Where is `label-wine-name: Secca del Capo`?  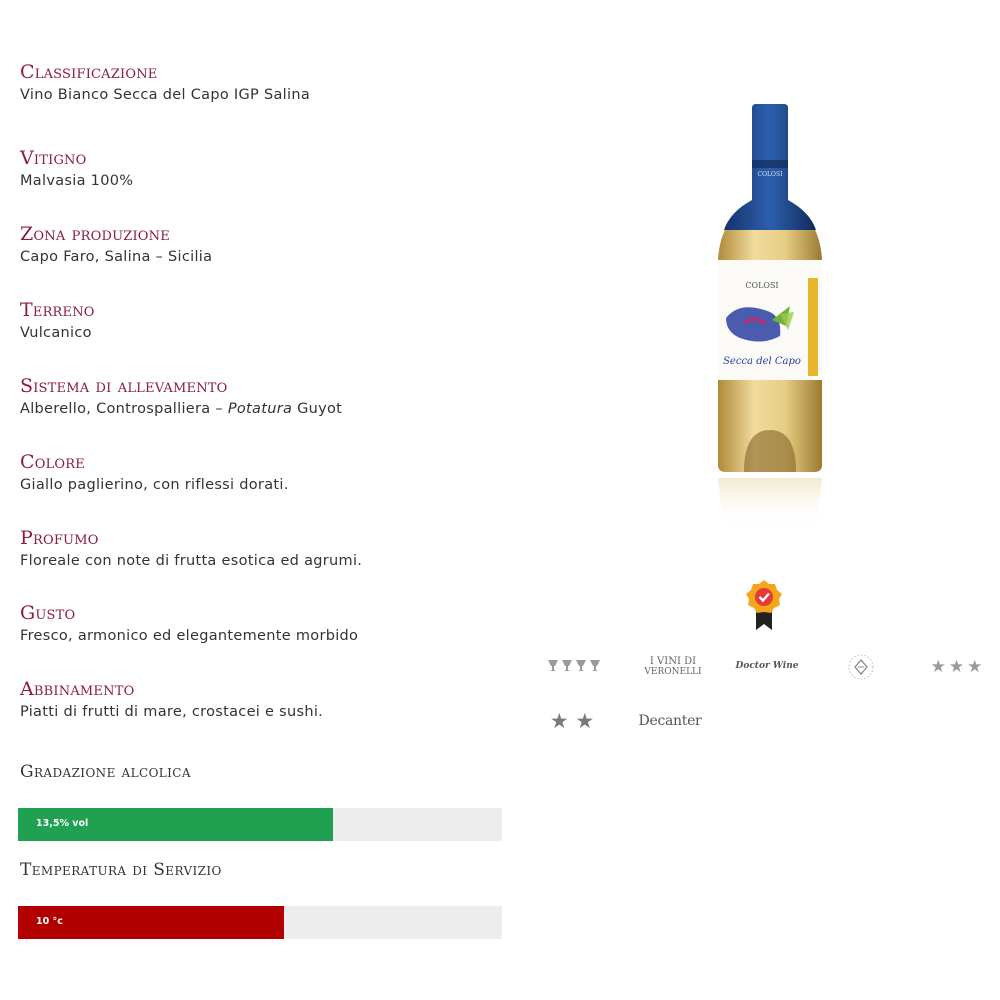 label-wine-name: Secca del Capo is located at coordinates (762, 361).